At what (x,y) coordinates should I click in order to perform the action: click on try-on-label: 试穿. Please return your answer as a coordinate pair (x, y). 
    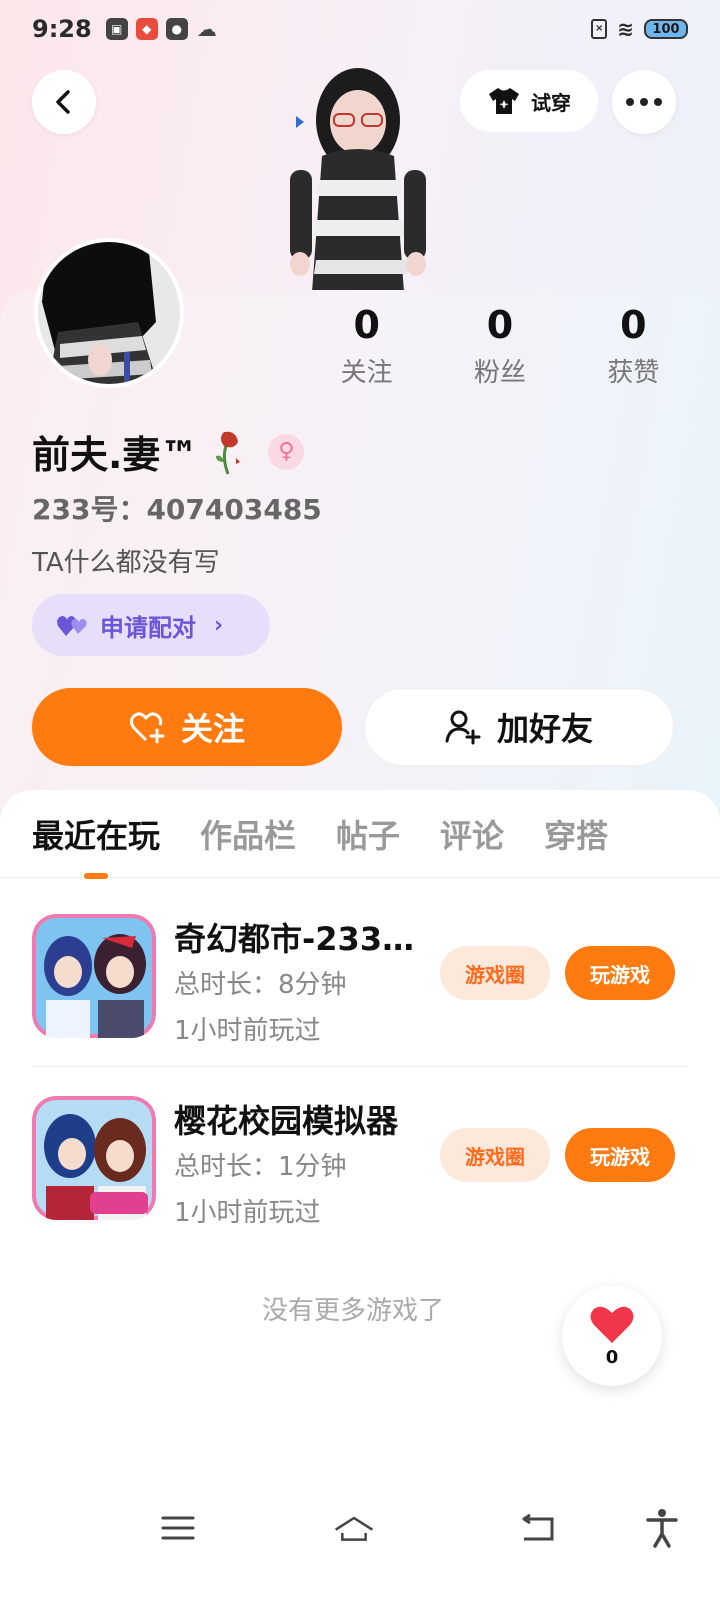
    Looking at the image, I should click on (551, 102).